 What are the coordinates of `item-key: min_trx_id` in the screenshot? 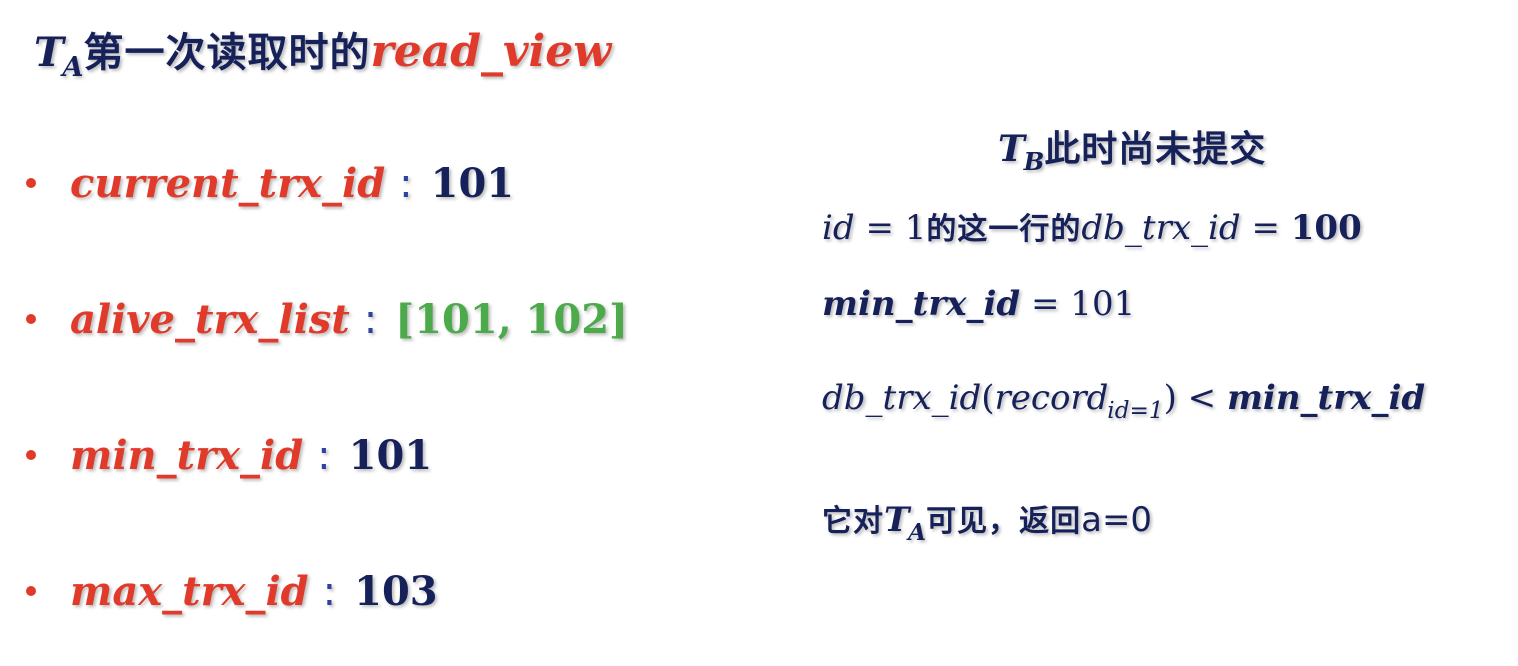 It's located at (187, 455).